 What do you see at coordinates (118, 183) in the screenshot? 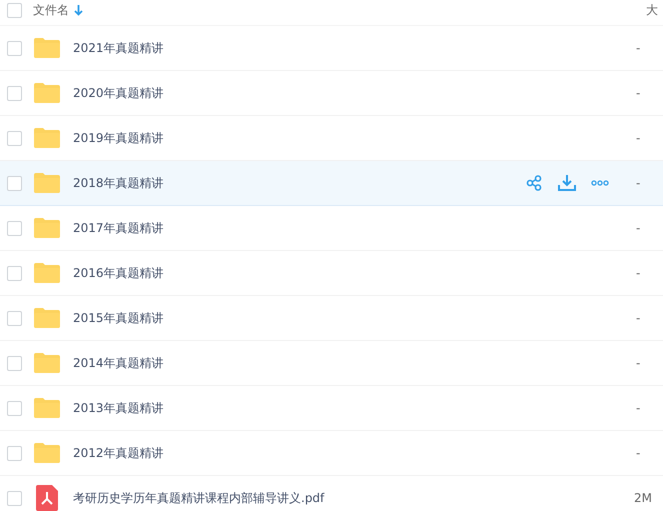
I see `file-name: 2018年真题精讲` at bounding box center [118, 183].